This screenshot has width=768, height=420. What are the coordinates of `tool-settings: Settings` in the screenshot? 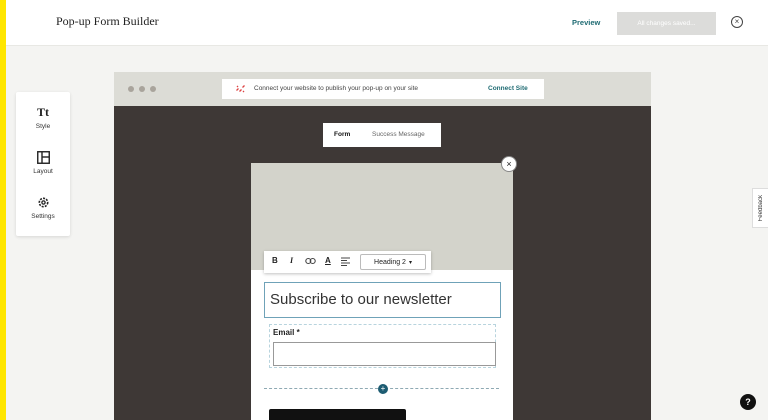 It's located at (43, 214).